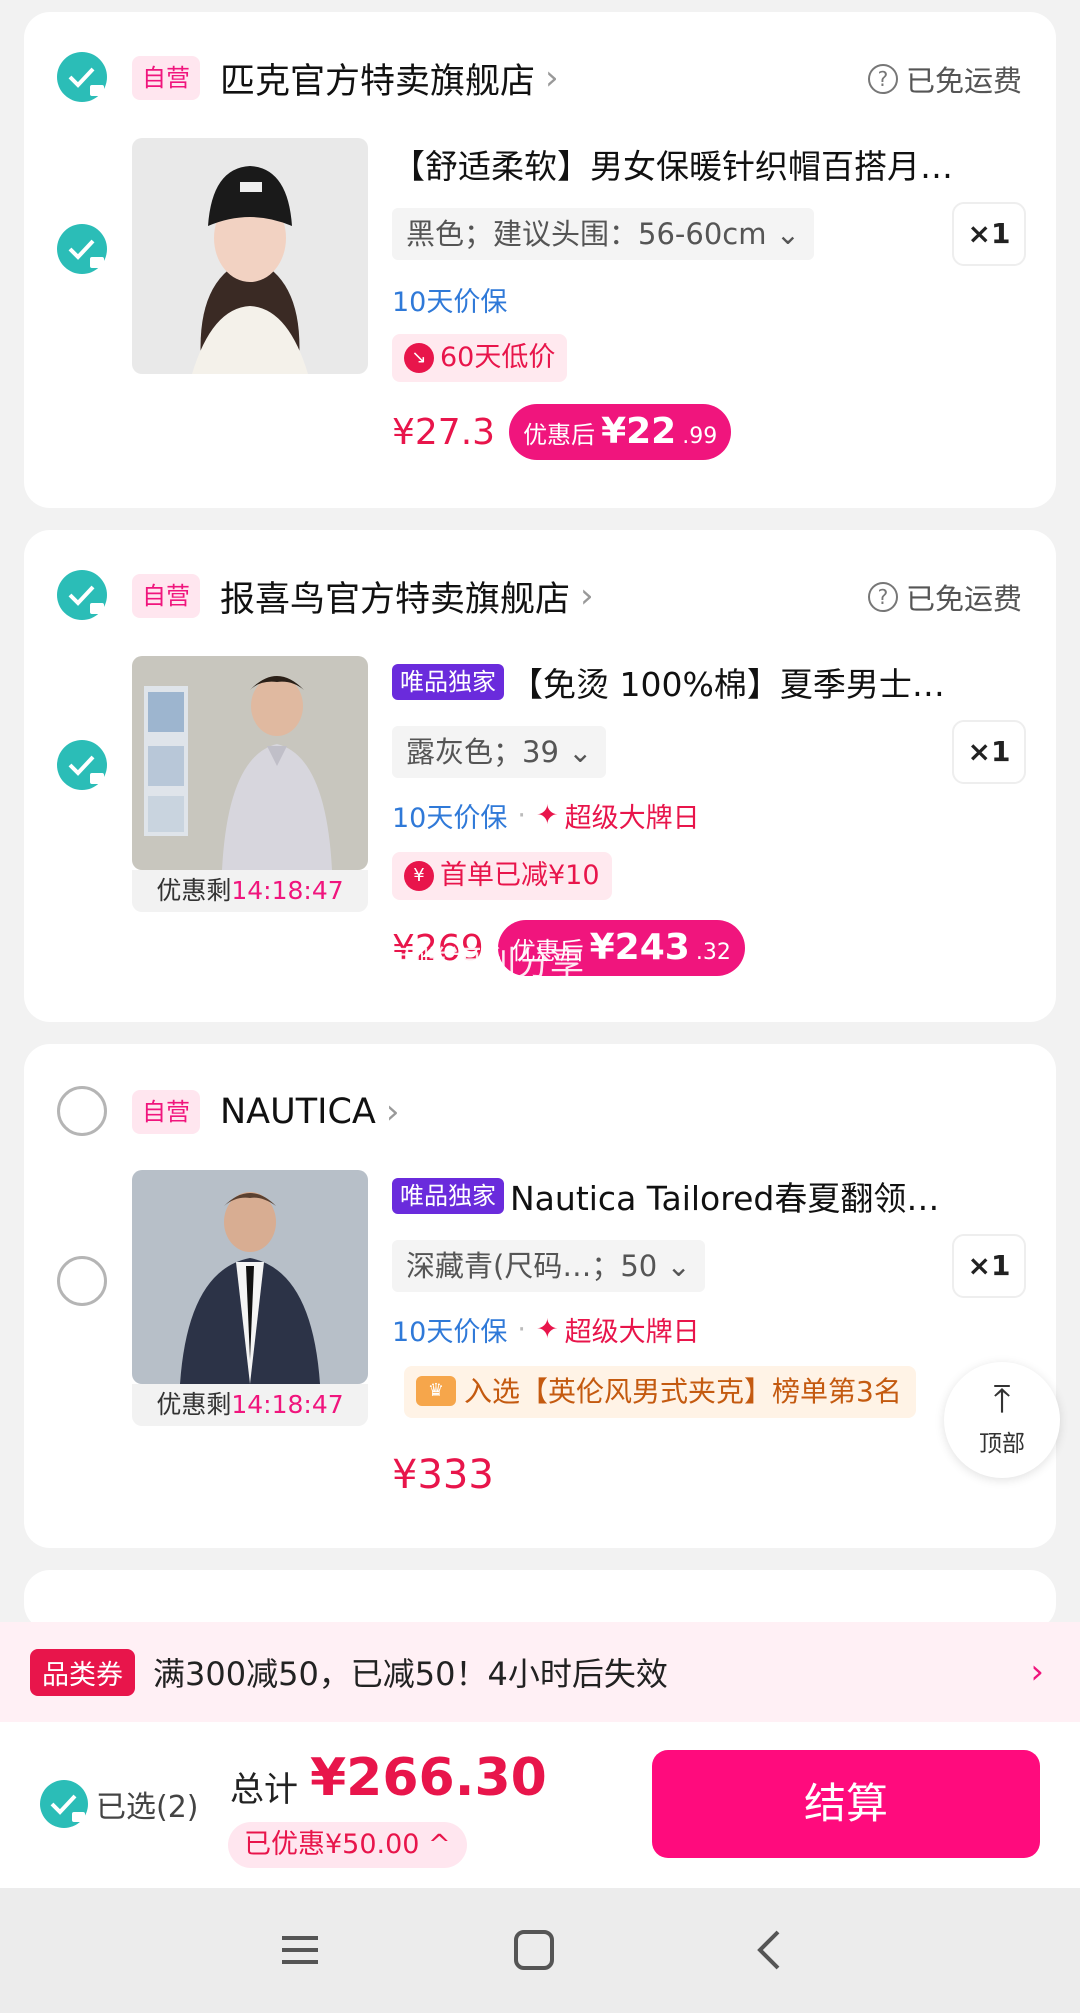  I want to click on original-price: ¥333, so click(443, 1475).